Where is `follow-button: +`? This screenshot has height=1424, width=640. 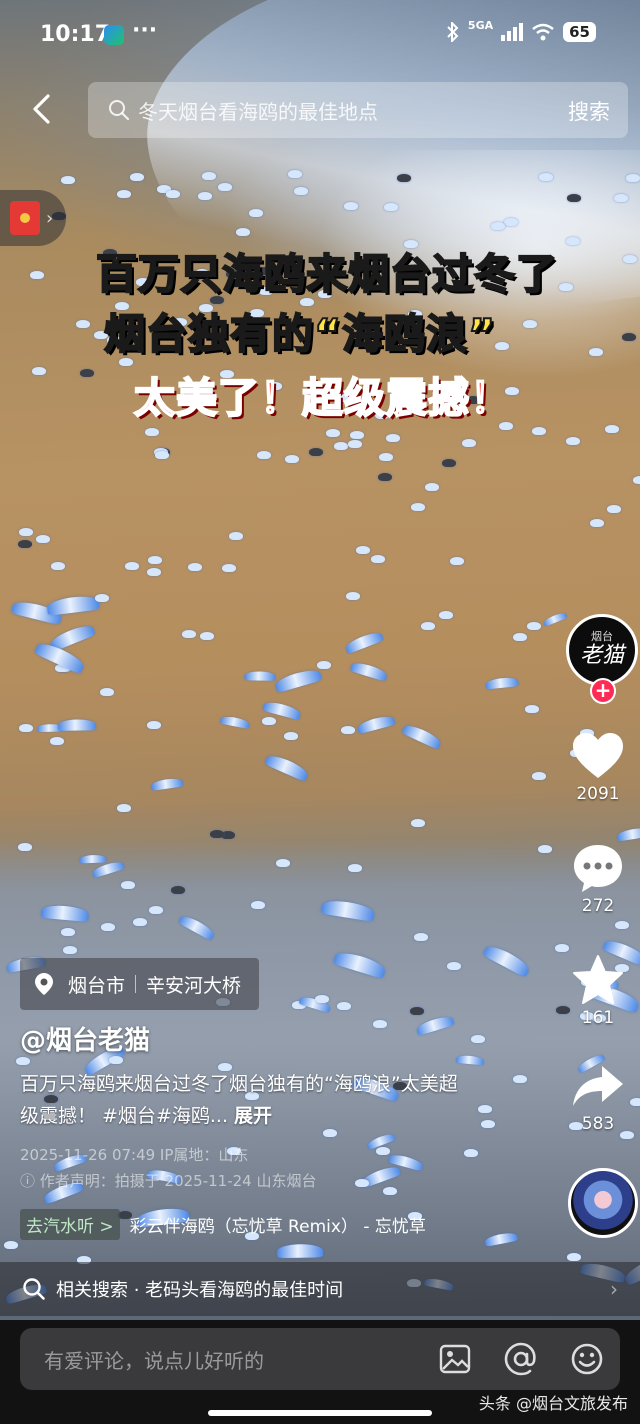 follow-button: + is located at coordinates (603, 691).